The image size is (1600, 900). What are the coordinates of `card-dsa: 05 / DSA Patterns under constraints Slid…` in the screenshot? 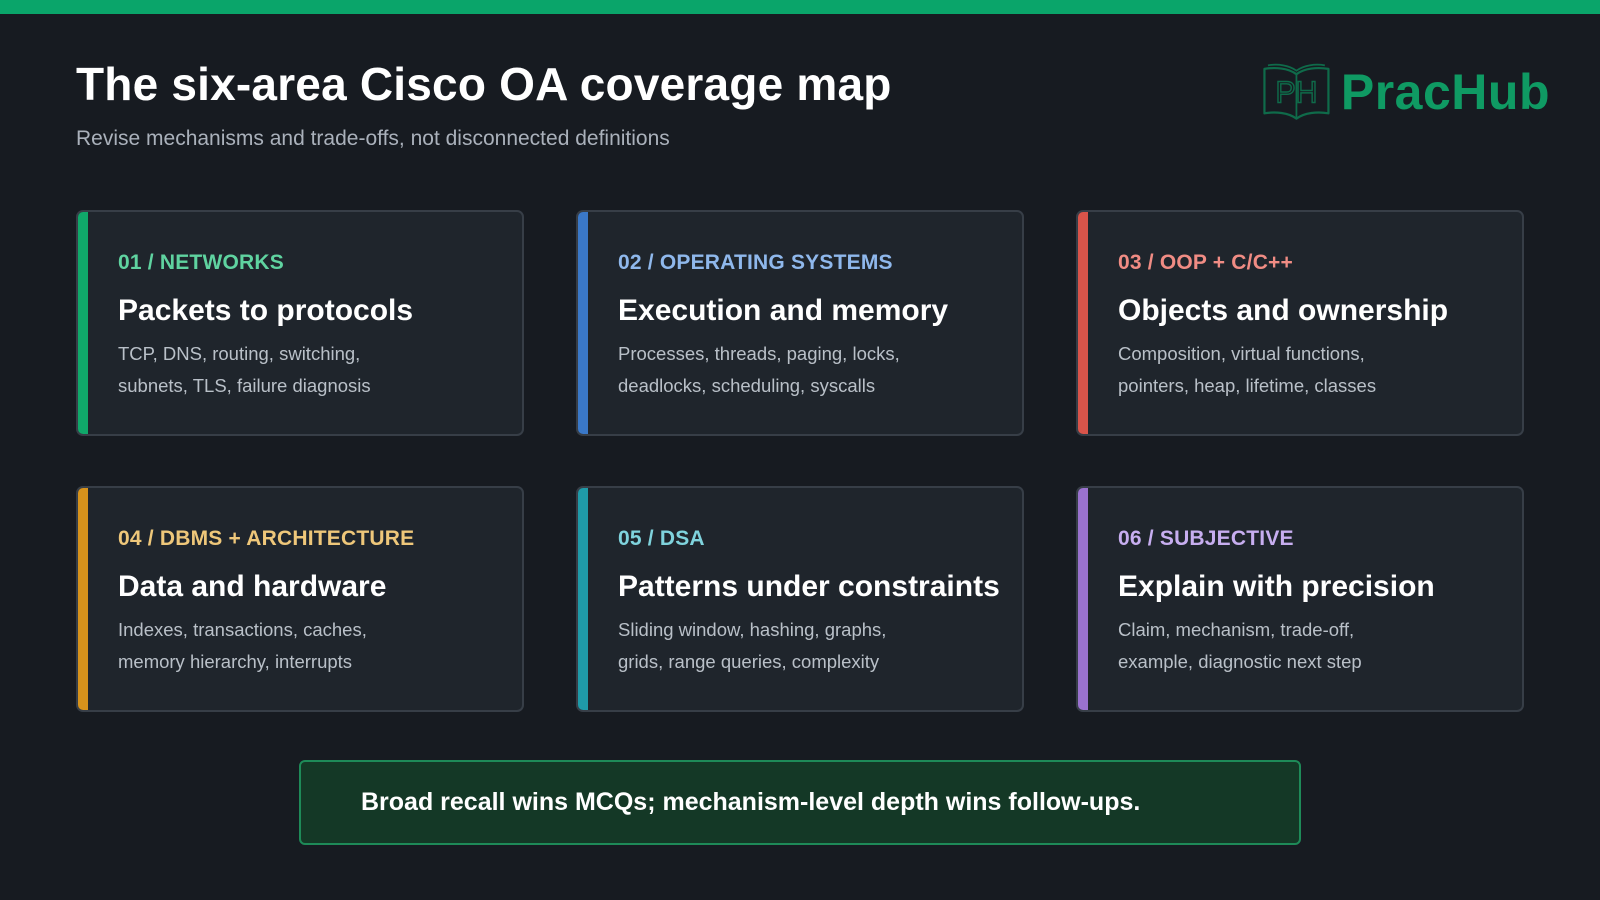 It's located at (800, 599).